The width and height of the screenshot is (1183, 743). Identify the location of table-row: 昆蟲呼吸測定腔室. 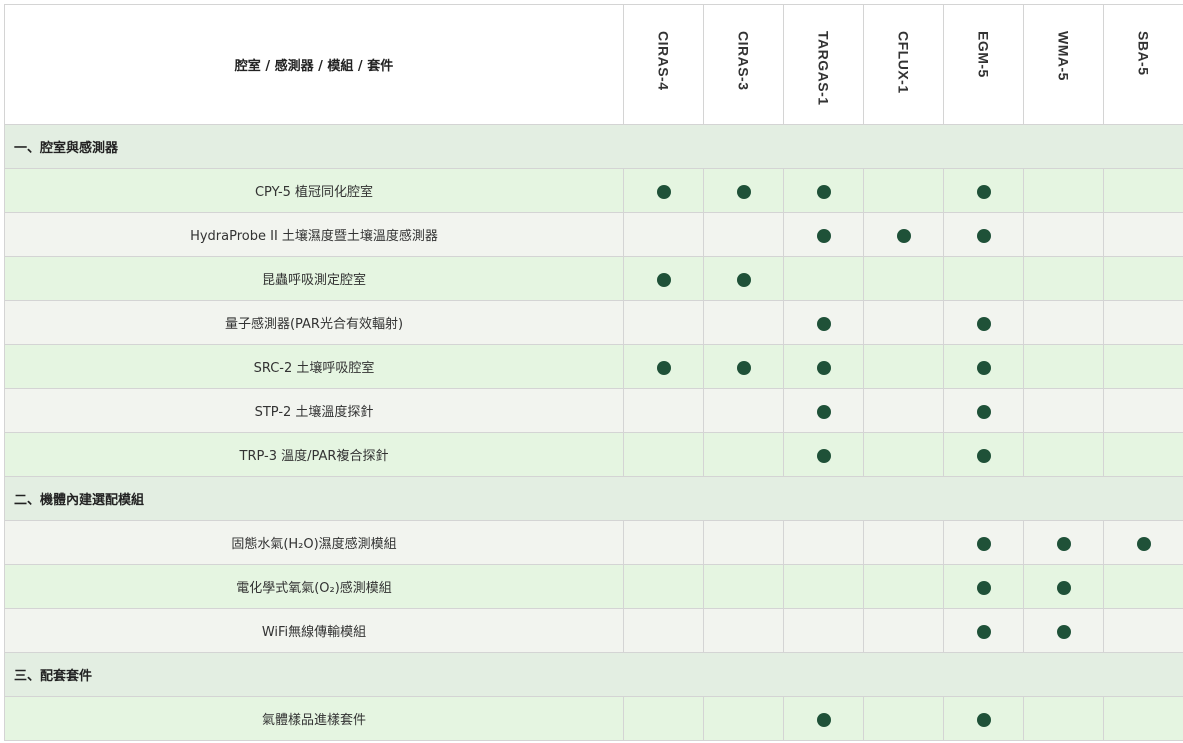
(593, 278).